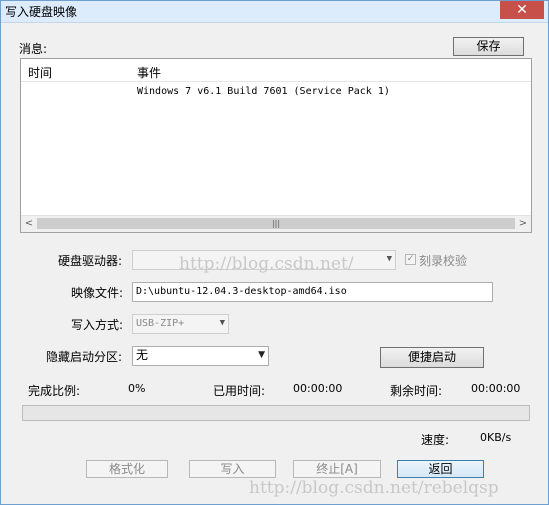 The height and width of the screenshot is (505, 549). What do you see at coordinates (523, 224) in the screenshot?
I see `scroll-right-icon: >` at bounding box center [523, 224].